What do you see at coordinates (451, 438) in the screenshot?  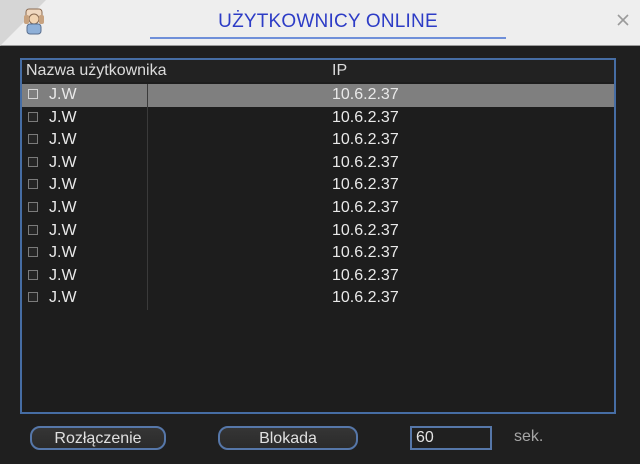 I see `block-duration-input` at bounding box center [451, 438].